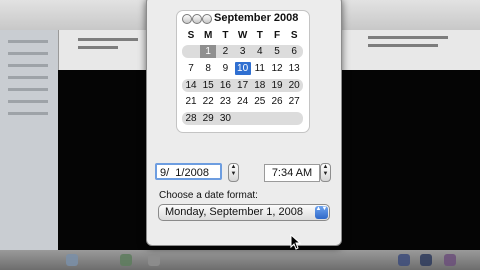 The width and height of the screenshot is (480, 270). Describe the element at coordinates (197, 19) in the screenshot. I see `nav-today-icon` at that location.